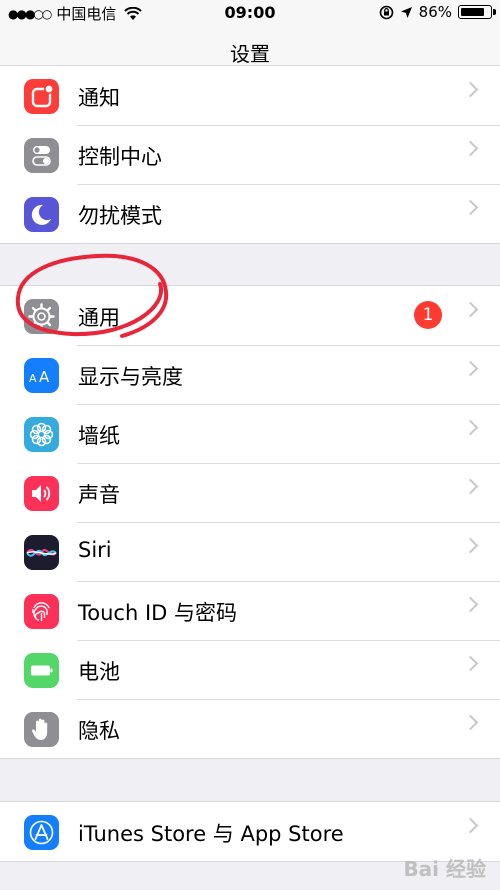 This screenshot has height=890, width=500. I want to click on siri-icon, so click(41, 552).